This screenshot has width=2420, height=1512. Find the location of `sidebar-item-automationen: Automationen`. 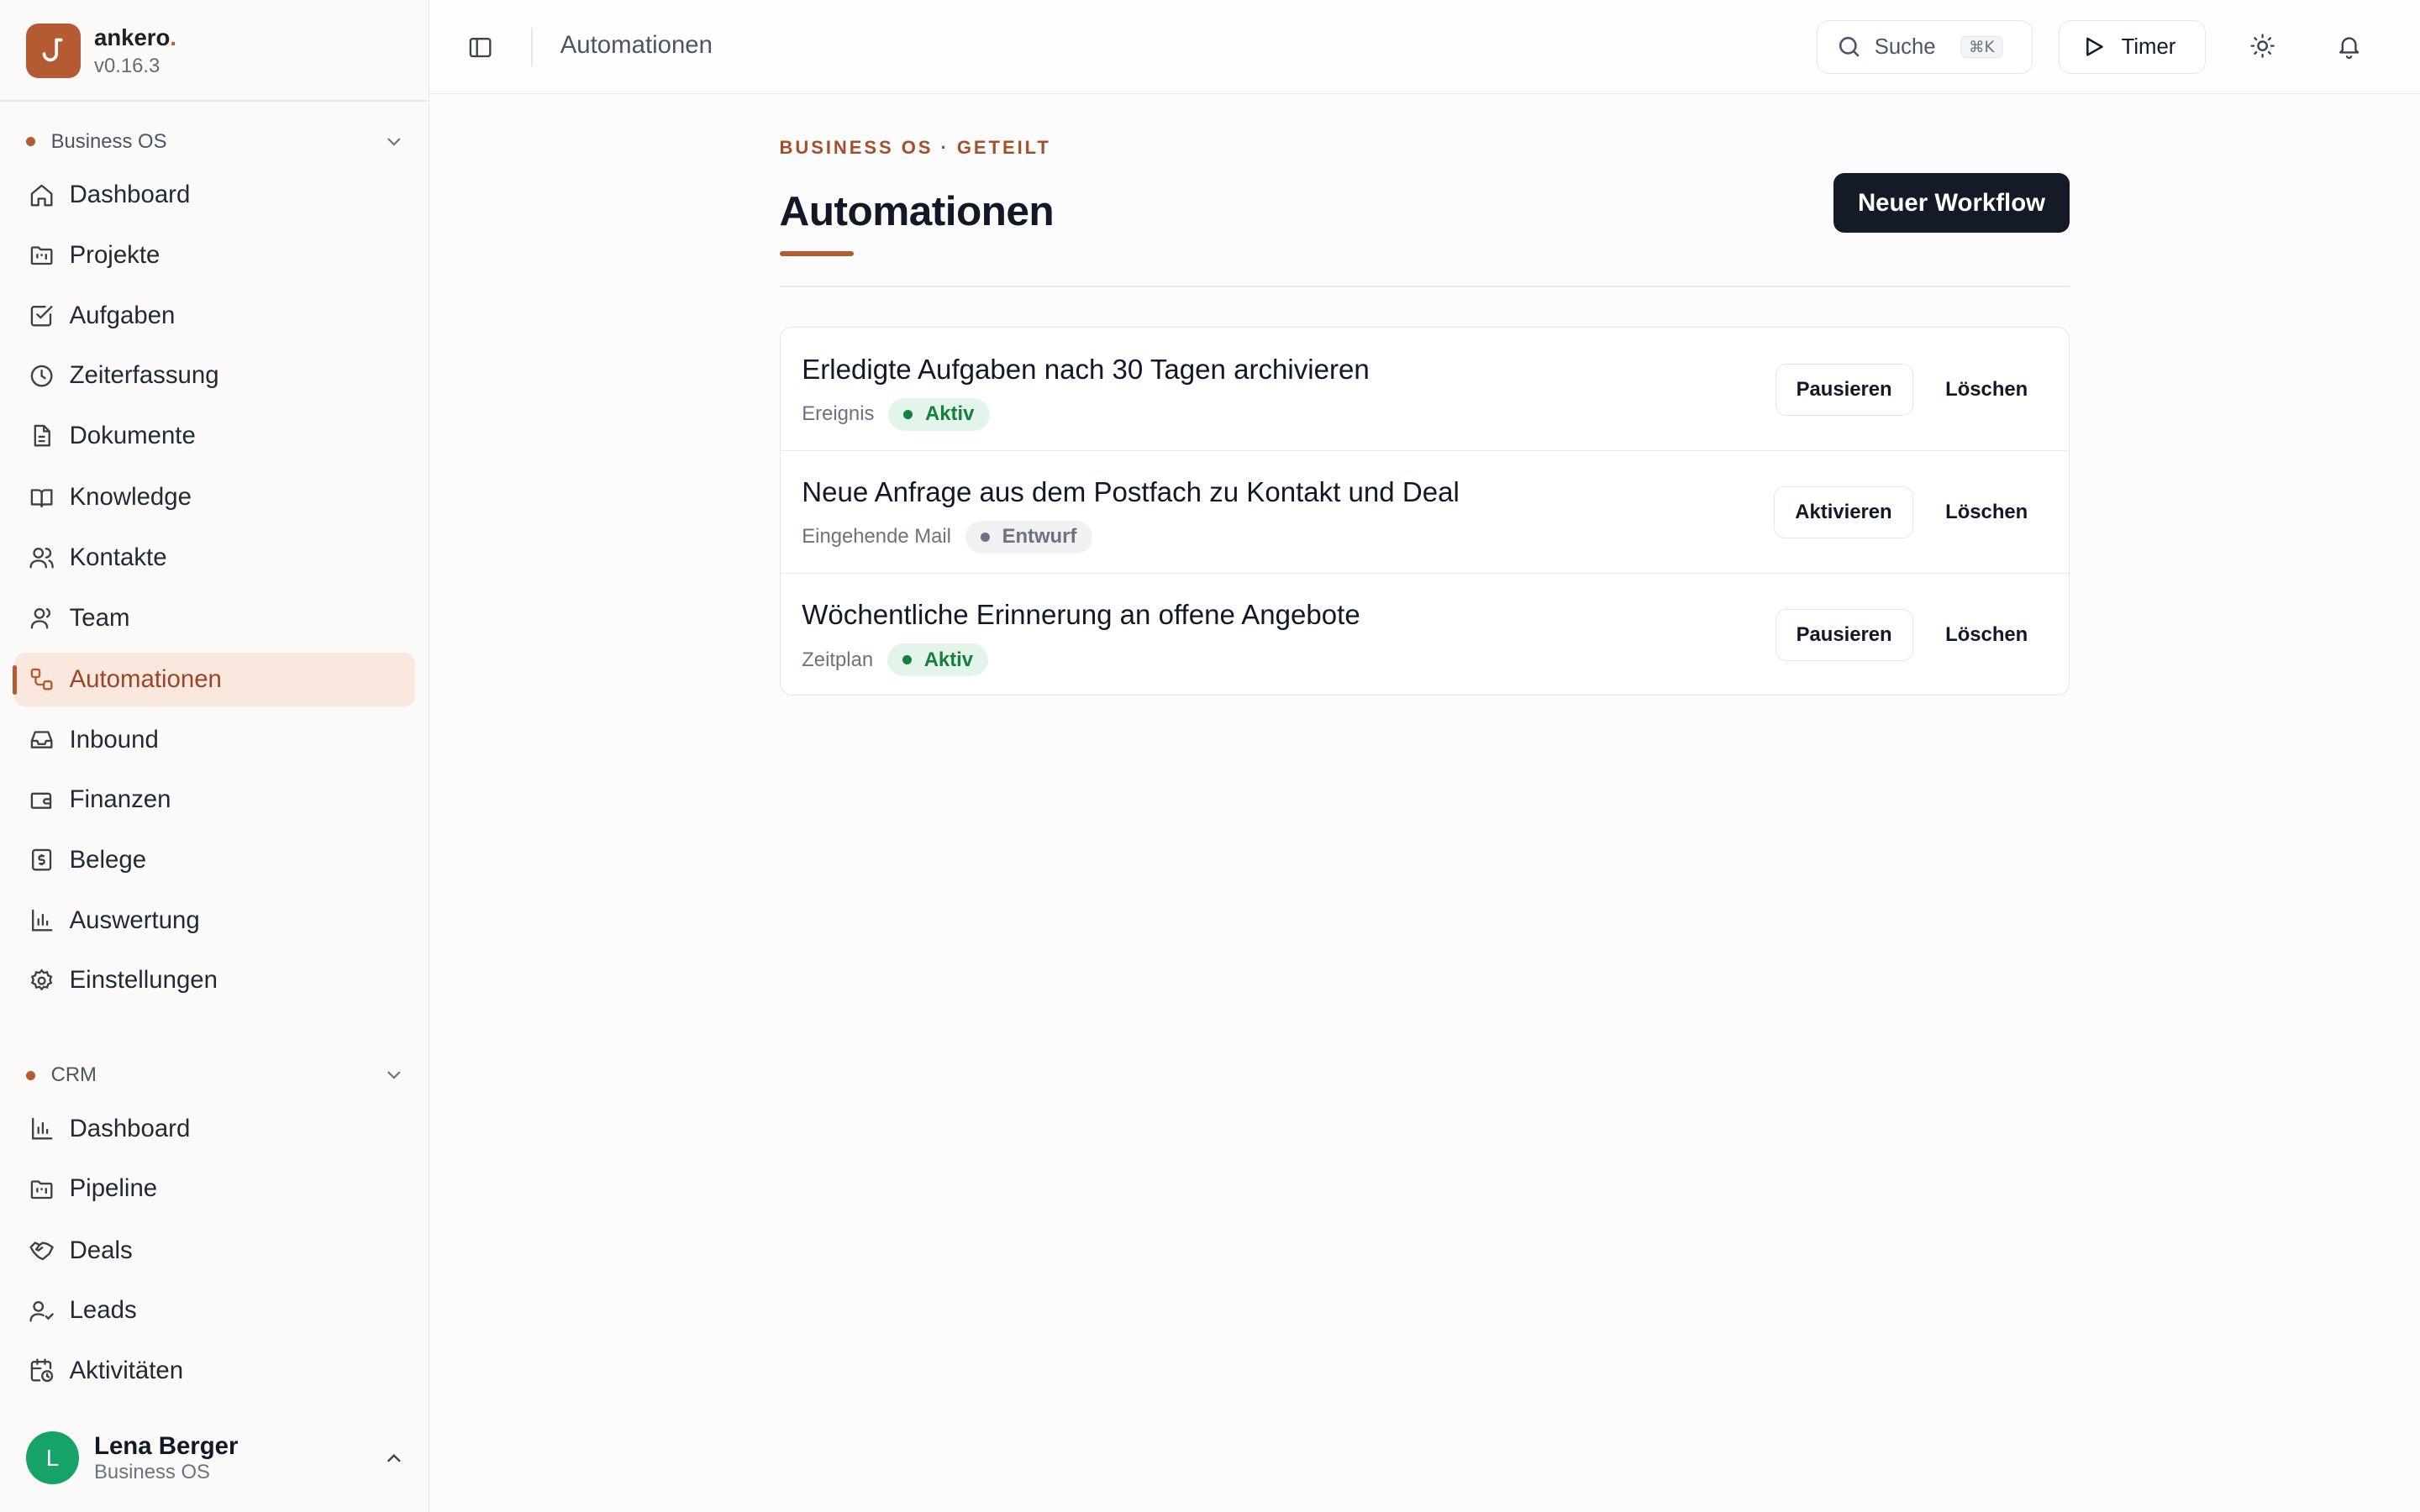

sidebar-item-automationen: Automationen is located at coordinates (214, 679).